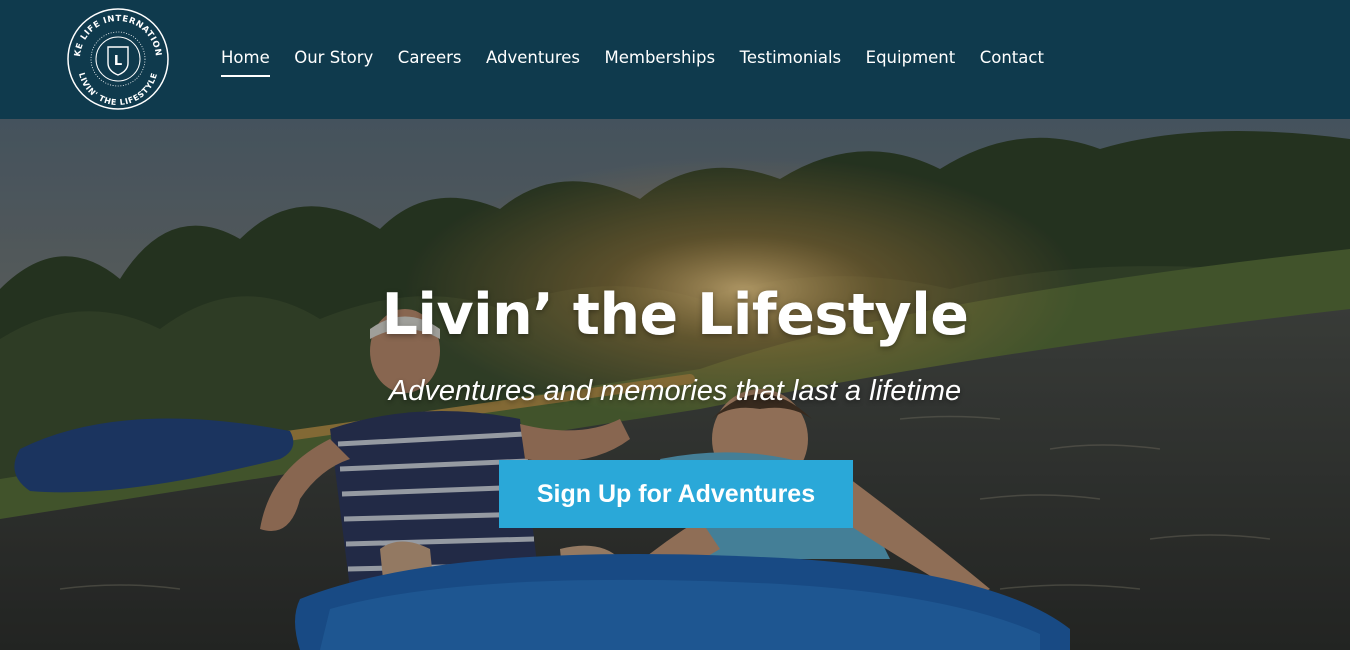 This screenshot has width=1350, height=650. What do you see at coordinates (660, 58) in the screenshot?
I see `nav-memberships: Memberships` at bounding box center [660, 58].